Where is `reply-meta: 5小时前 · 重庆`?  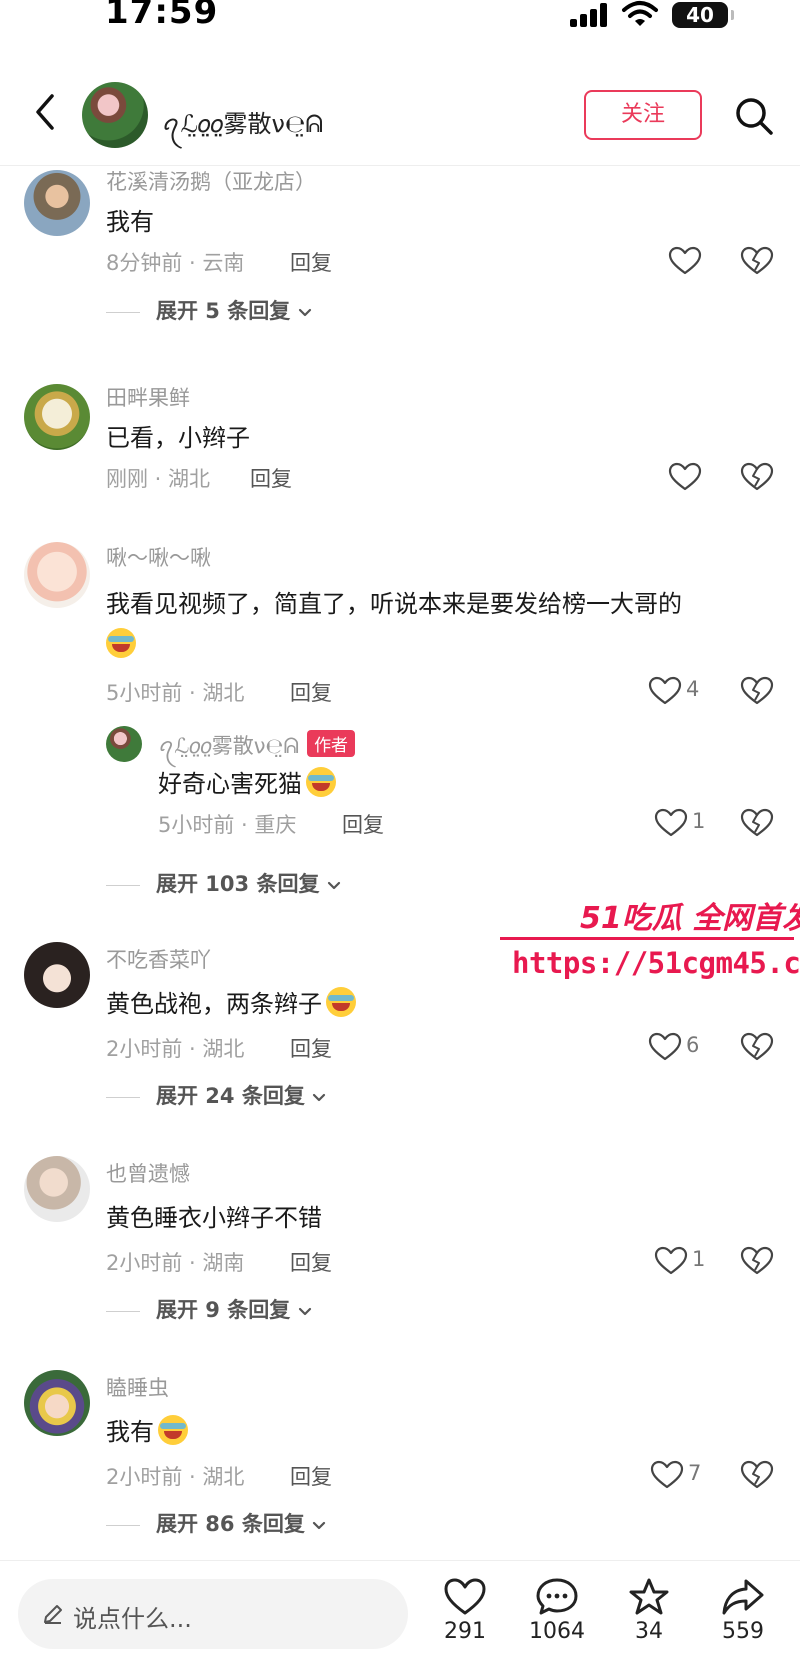
reply-meta: 5小时前 · 重庆 is located at coordinates (227, 825).